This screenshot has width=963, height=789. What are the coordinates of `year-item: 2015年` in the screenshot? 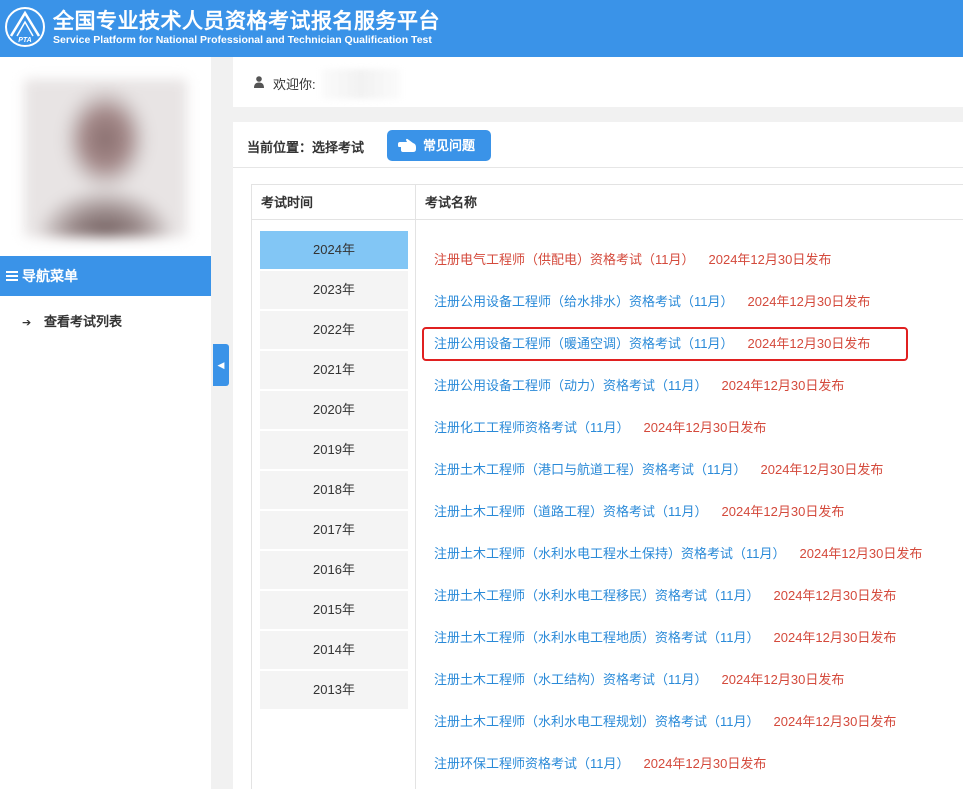 It's located at (334, 610).